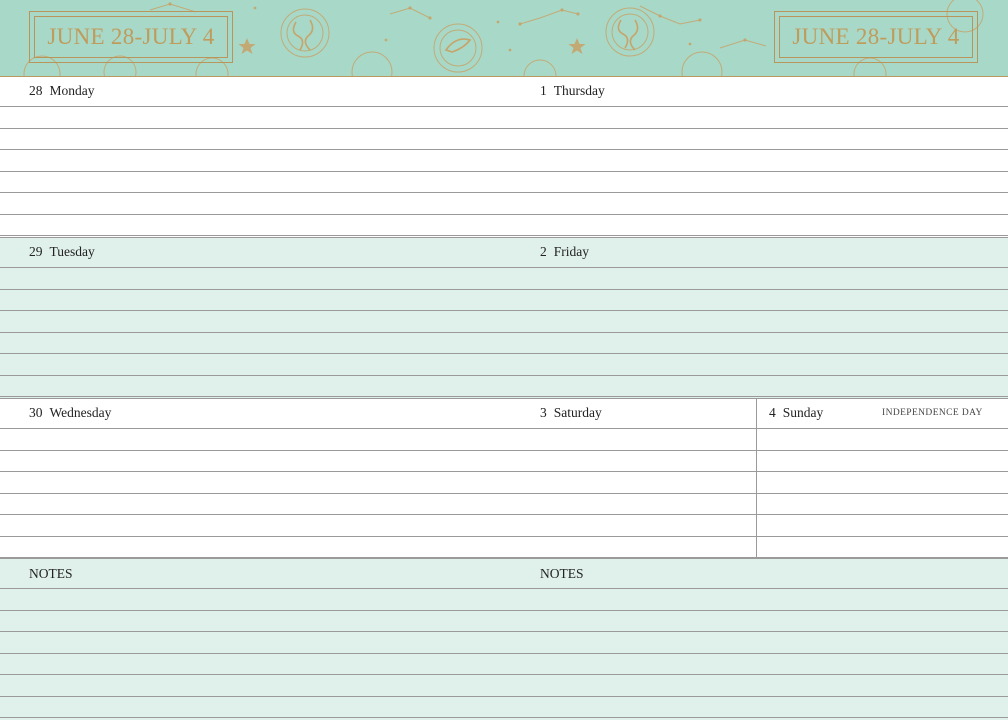 The height and width of the screenshot is (720, 1008). Describe the element at coordinates (579, 90) in the screenshot. I see `day-thursday-label: Thursday` at that location.